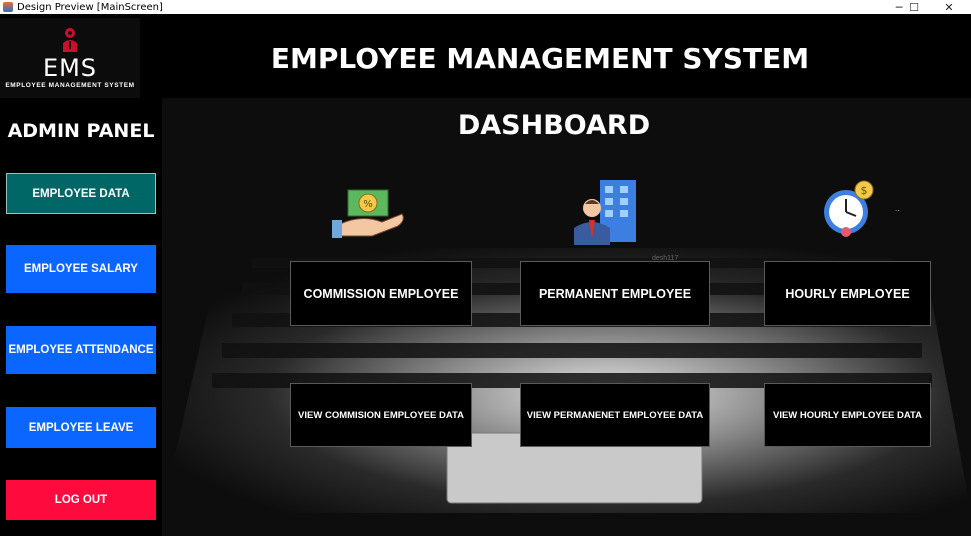 This screenshot has width=971, height=536. What do you see at coordinates (368, 213) in the screenshot?
I see `commission-hand-money-icon: %` at bounding box center [368, 213].